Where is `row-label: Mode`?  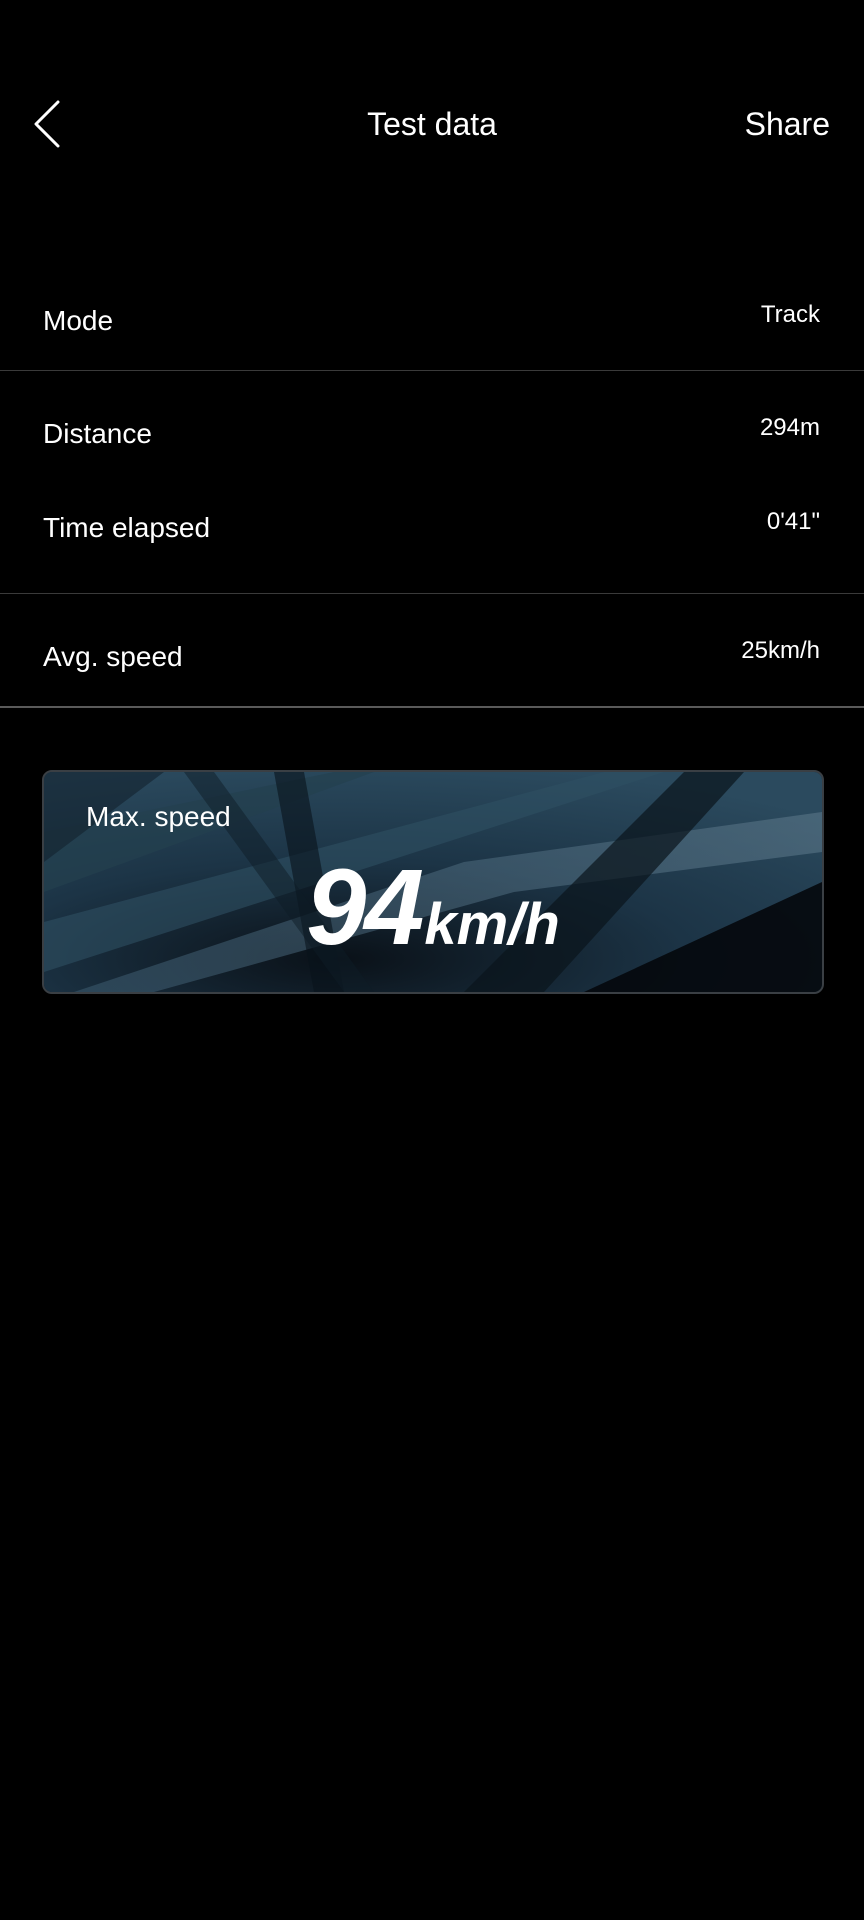 row-label: Mode is located at coordinates (78, 320).